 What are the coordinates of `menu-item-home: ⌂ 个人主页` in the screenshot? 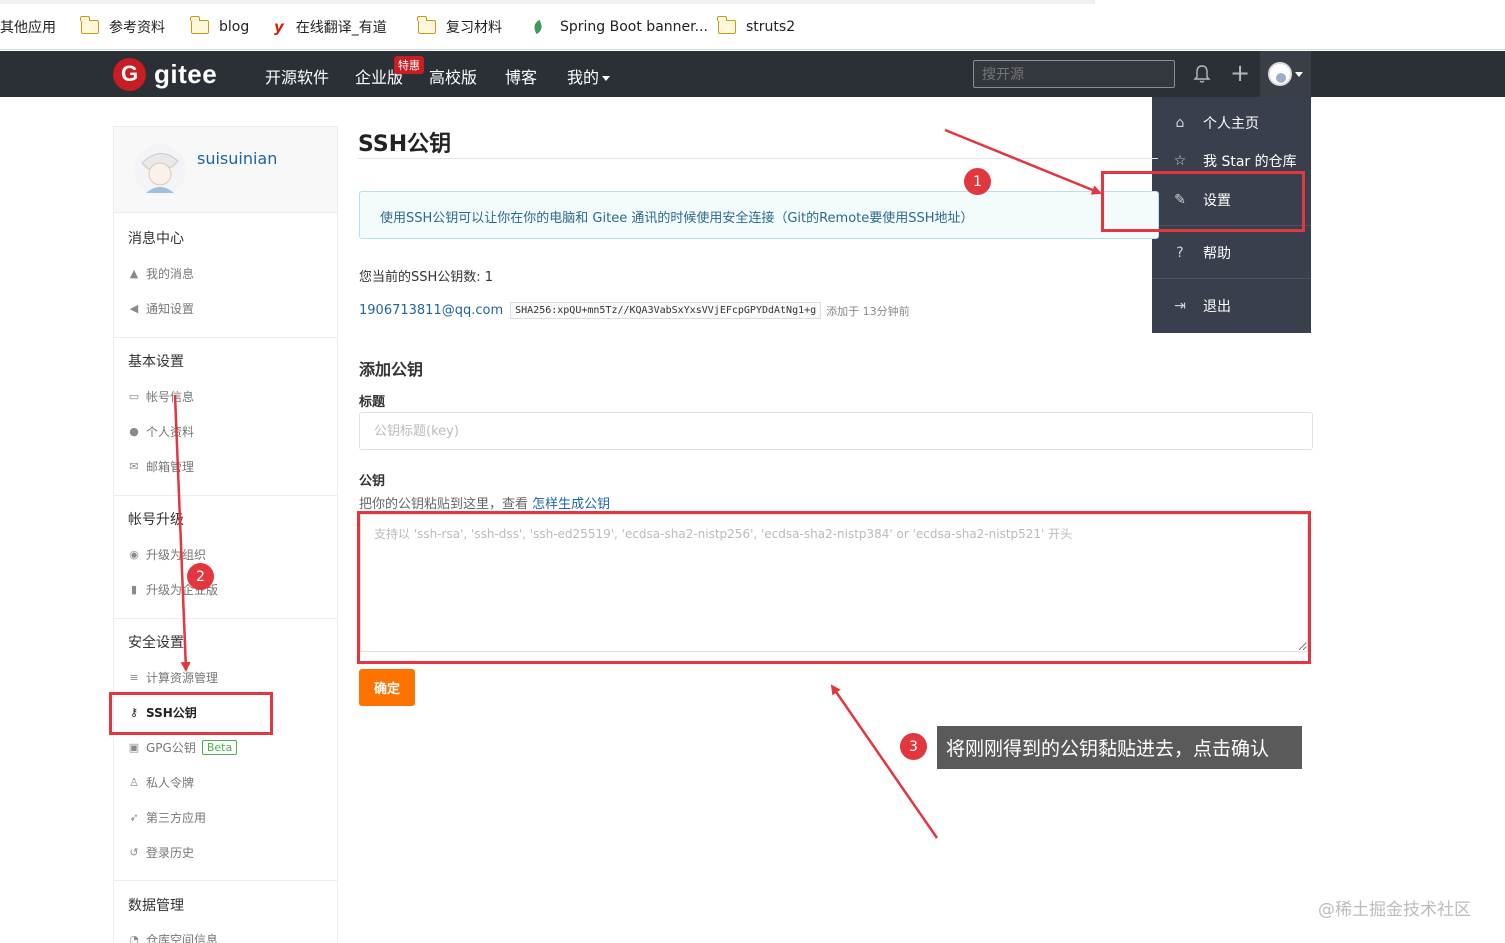 It's located at (1231, 123).